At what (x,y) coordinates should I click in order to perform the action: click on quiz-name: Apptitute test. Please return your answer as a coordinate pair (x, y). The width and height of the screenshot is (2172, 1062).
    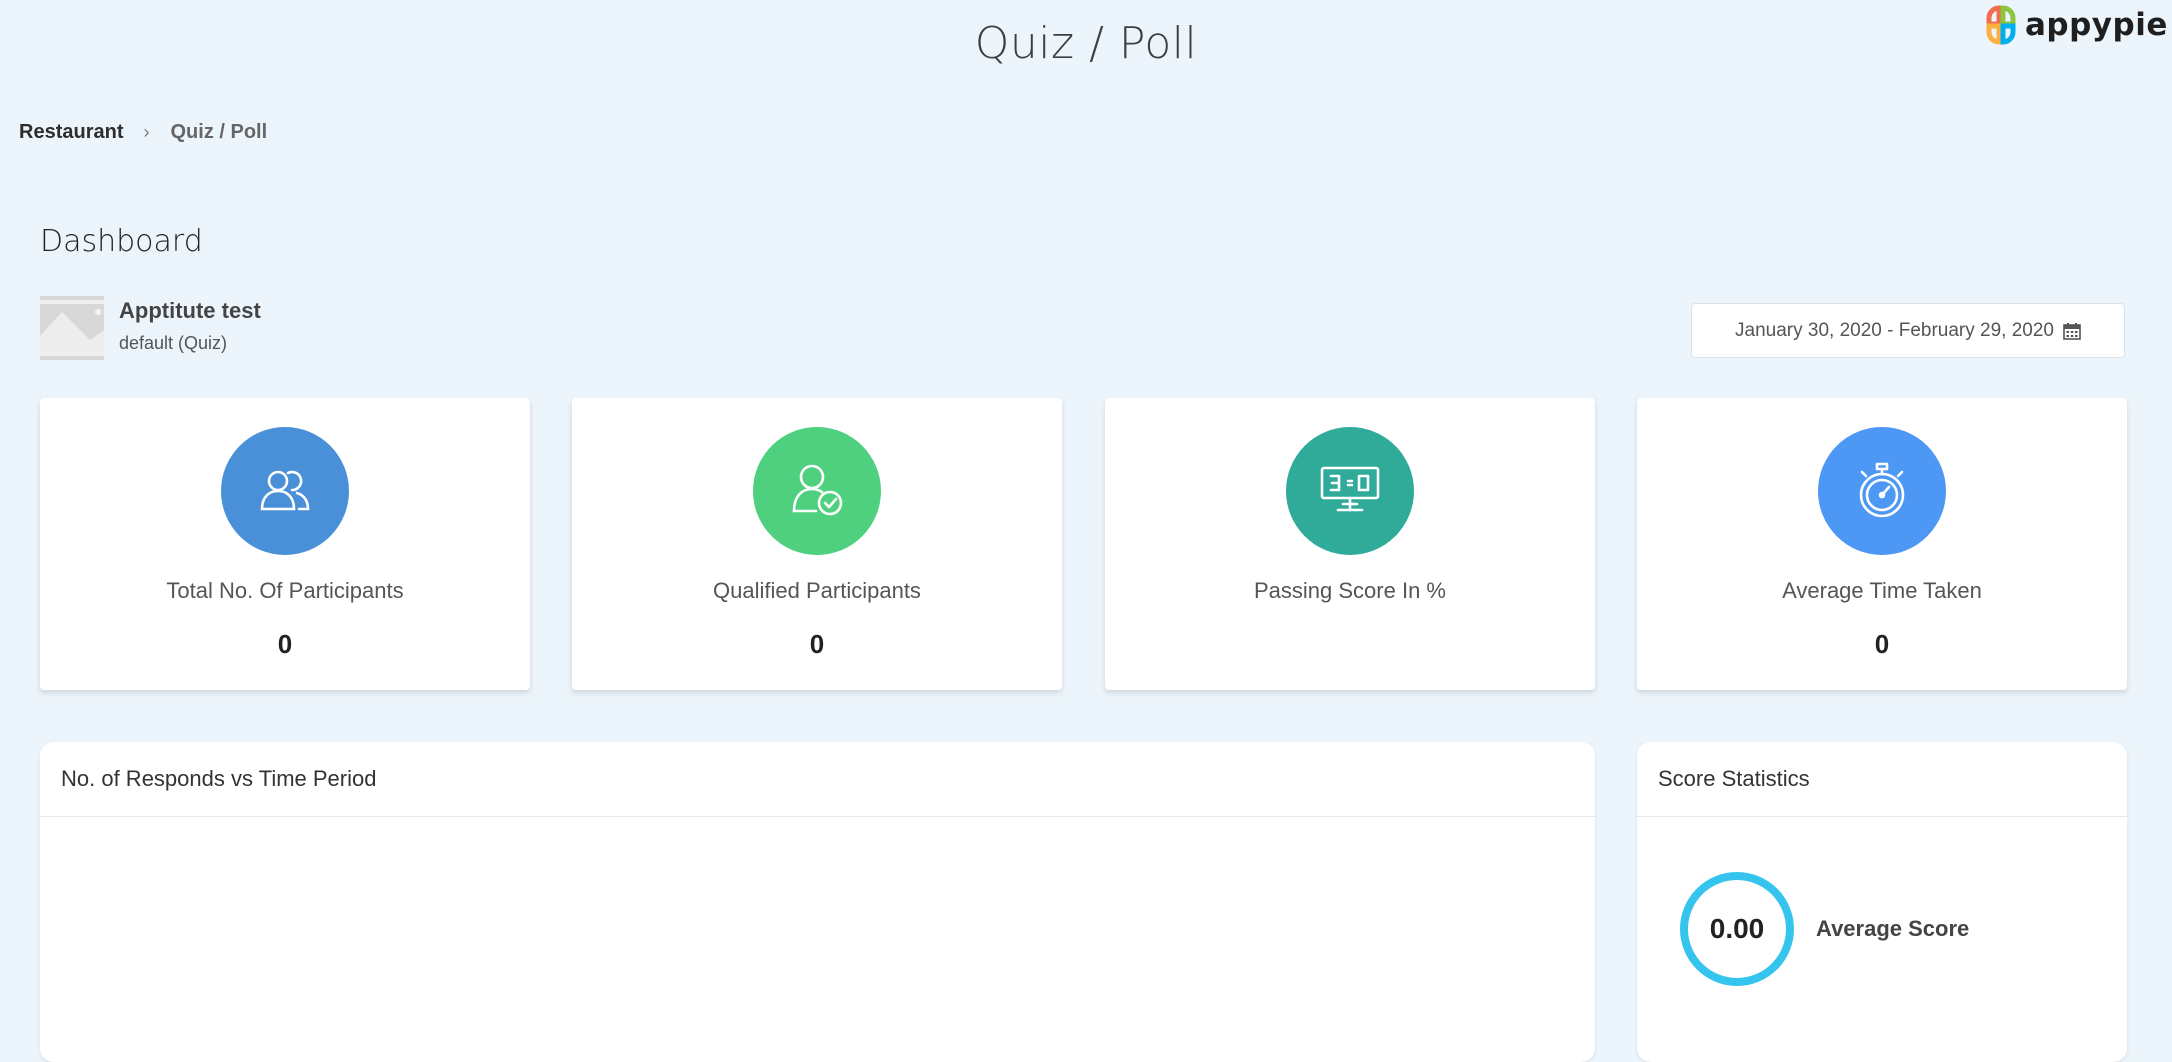
    Looking at the image, I should click on (190, 310).